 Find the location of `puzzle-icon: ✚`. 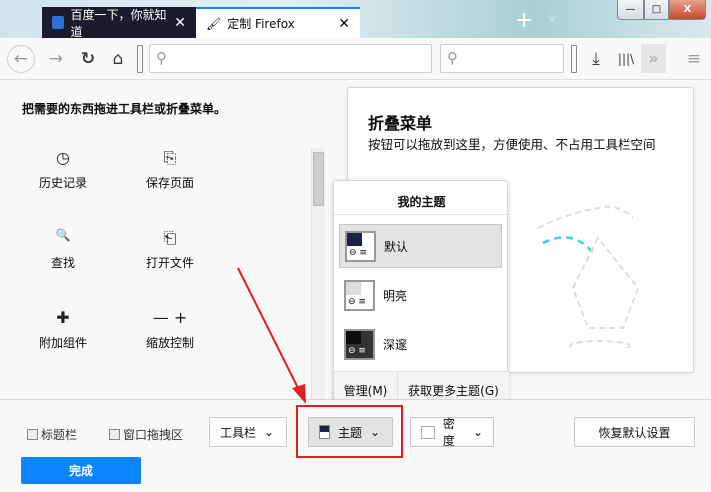

puzzle-icon: ✚ is located at coordinates (63, 317).